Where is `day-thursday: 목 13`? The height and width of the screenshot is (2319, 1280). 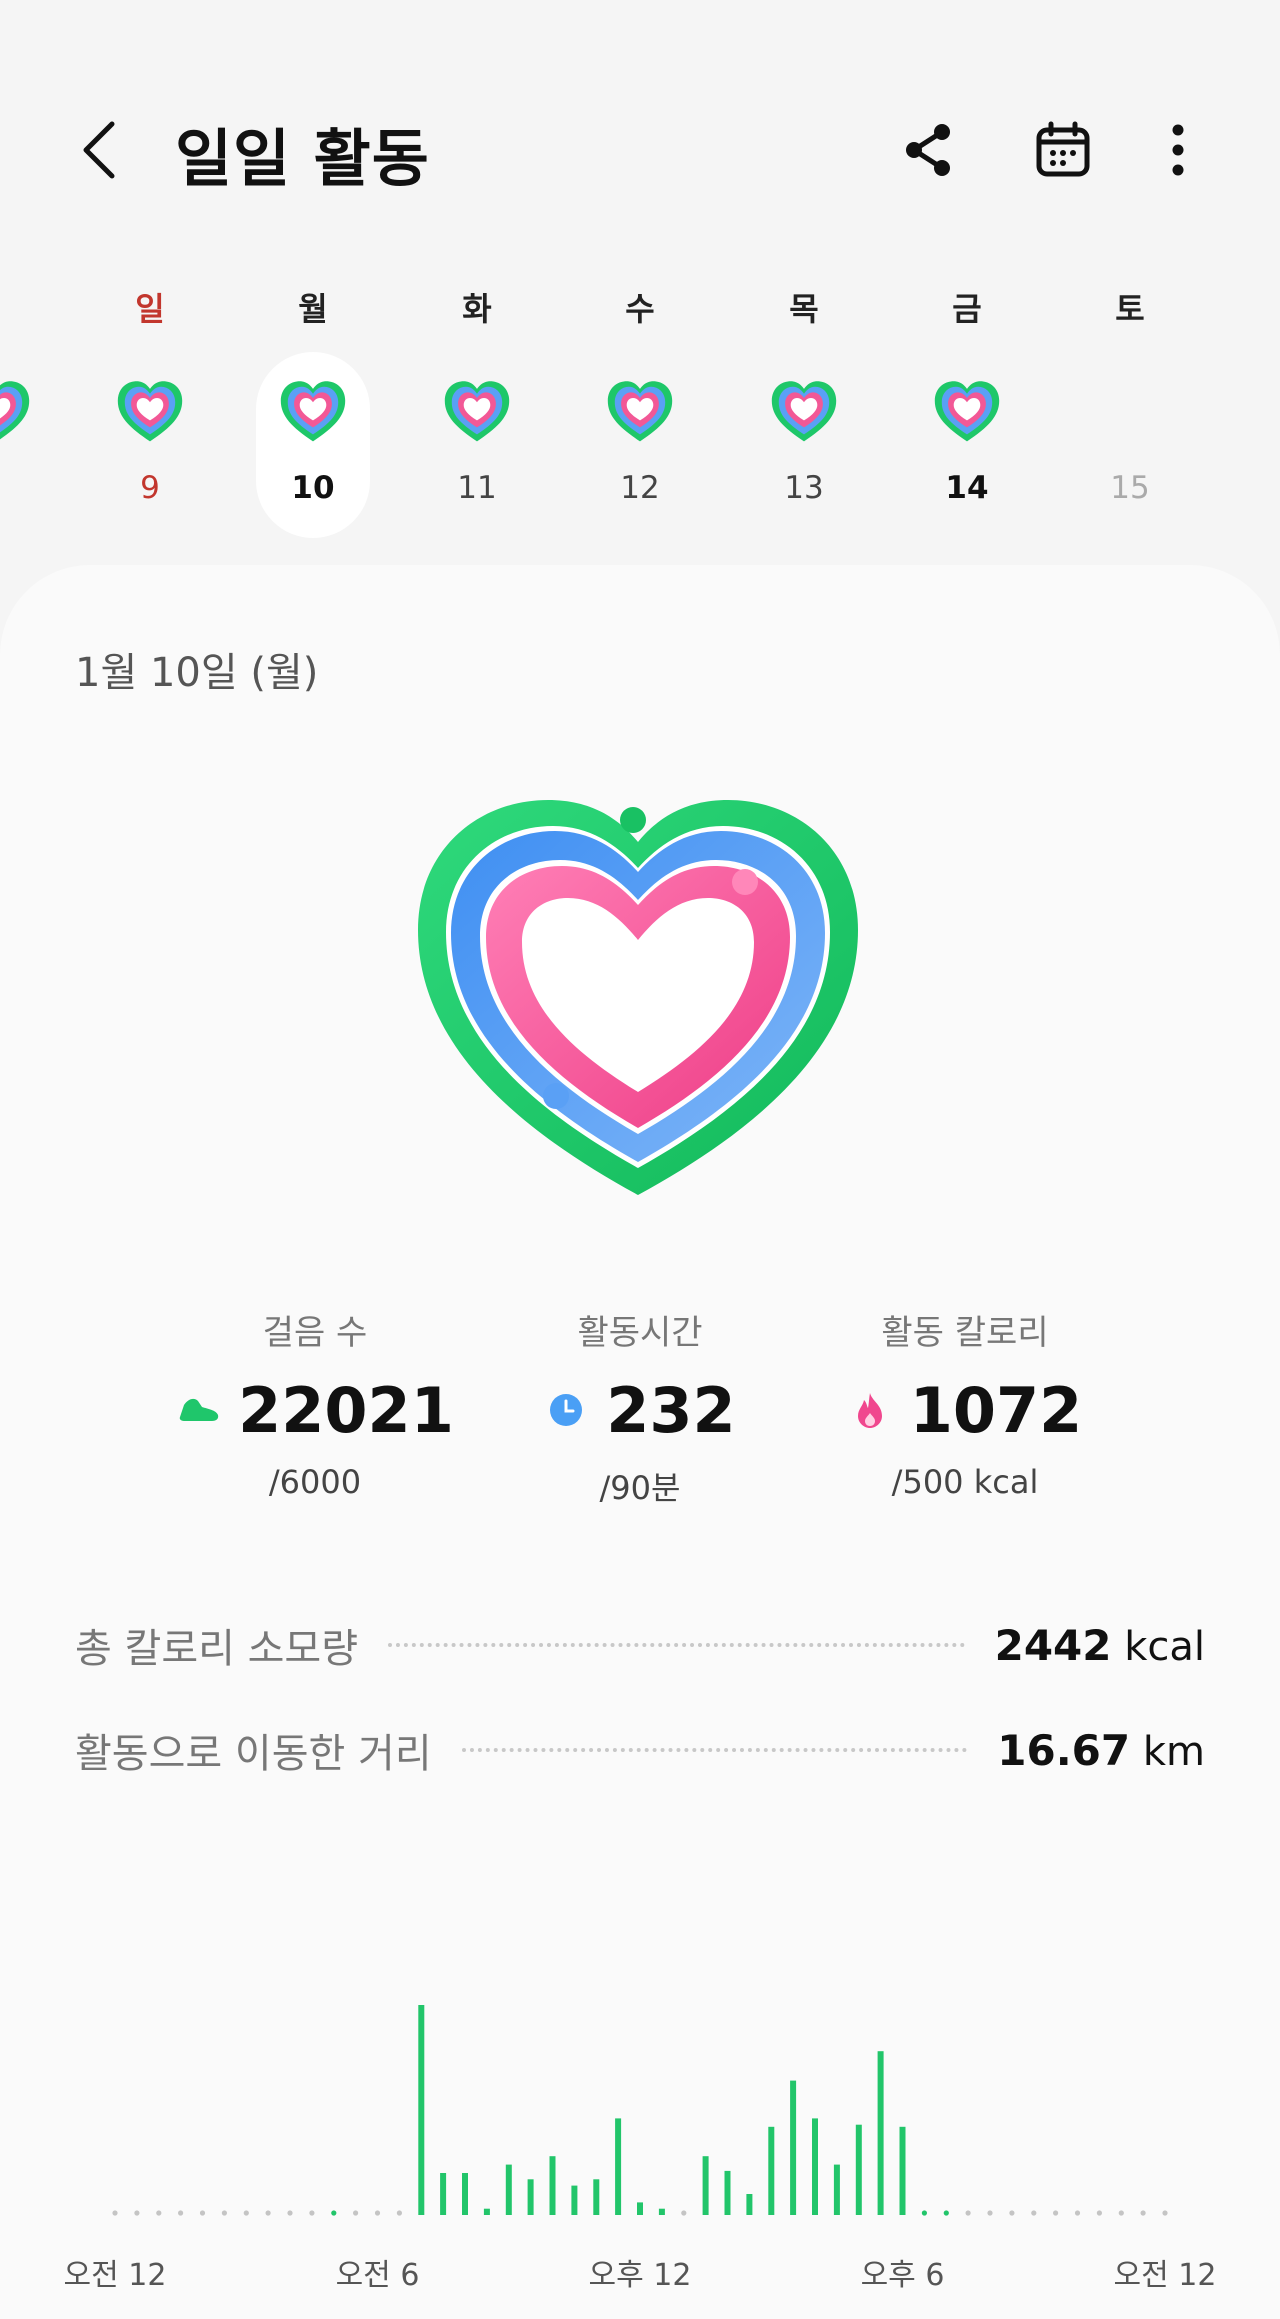 day-thursday: 목 13 is located at coordinates (804, 410).